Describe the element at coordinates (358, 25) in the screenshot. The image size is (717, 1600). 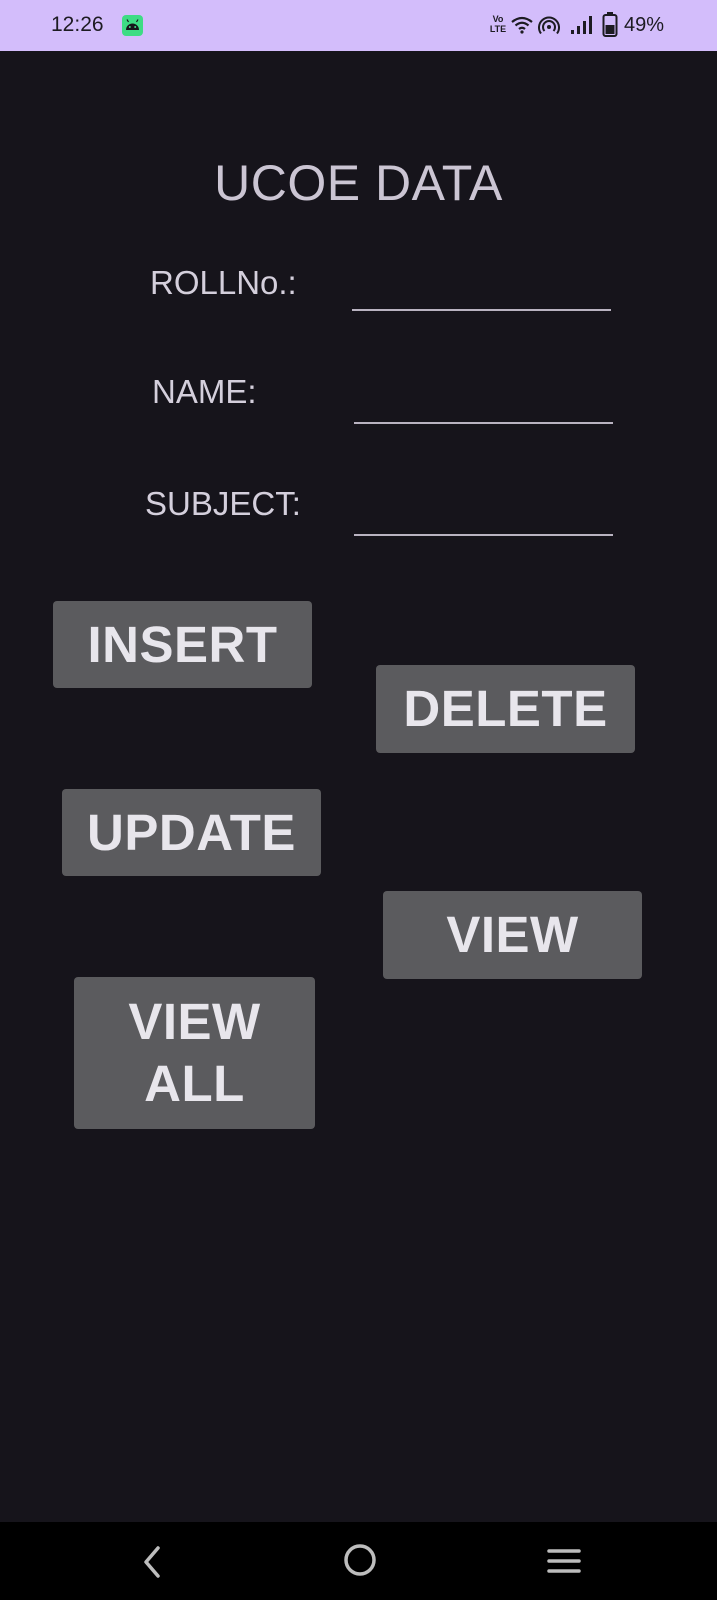
I see `status-bar: 12:26 Vo LTE 49%` at that location.